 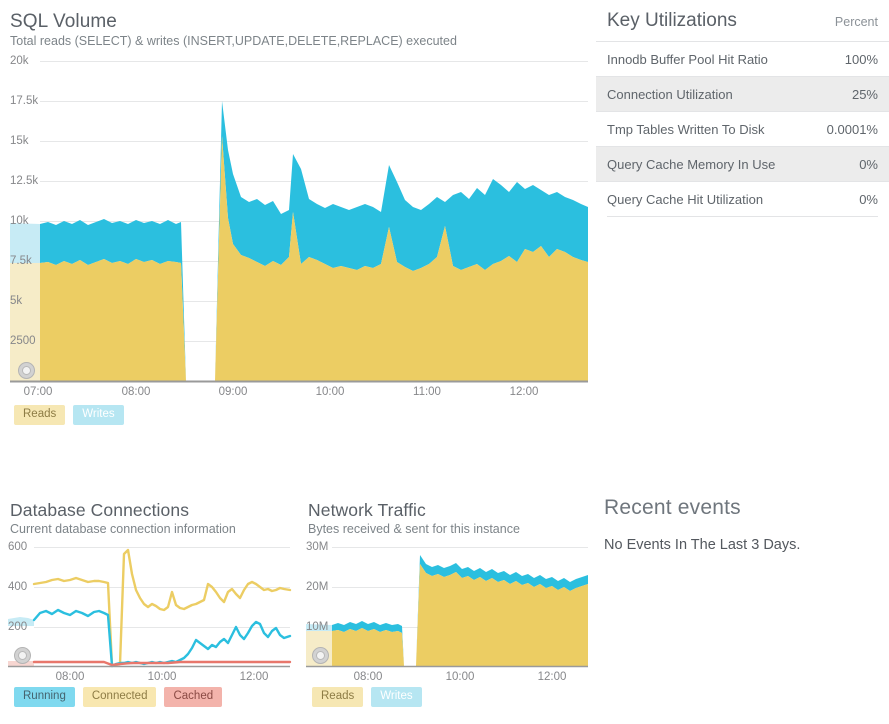 What do you see at coordinates (63, 21) in the screenshot?
I see `page-title: SQL Volume` at bounding box center [63, 21].